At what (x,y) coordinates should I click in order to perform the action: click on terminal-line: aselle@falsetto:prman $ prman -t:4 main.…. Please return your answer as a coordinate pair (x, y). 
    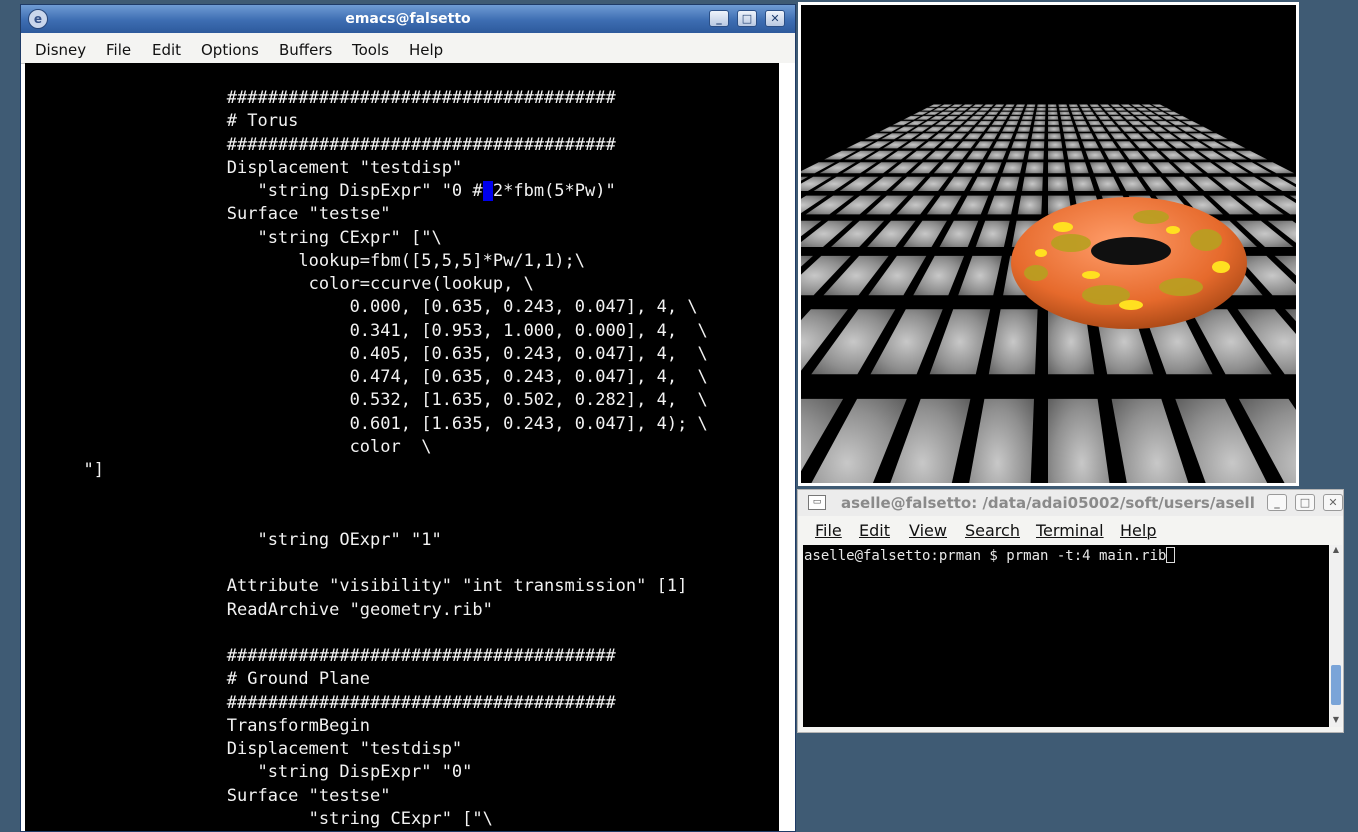
    Looking at the image, I should click on (990, 555).